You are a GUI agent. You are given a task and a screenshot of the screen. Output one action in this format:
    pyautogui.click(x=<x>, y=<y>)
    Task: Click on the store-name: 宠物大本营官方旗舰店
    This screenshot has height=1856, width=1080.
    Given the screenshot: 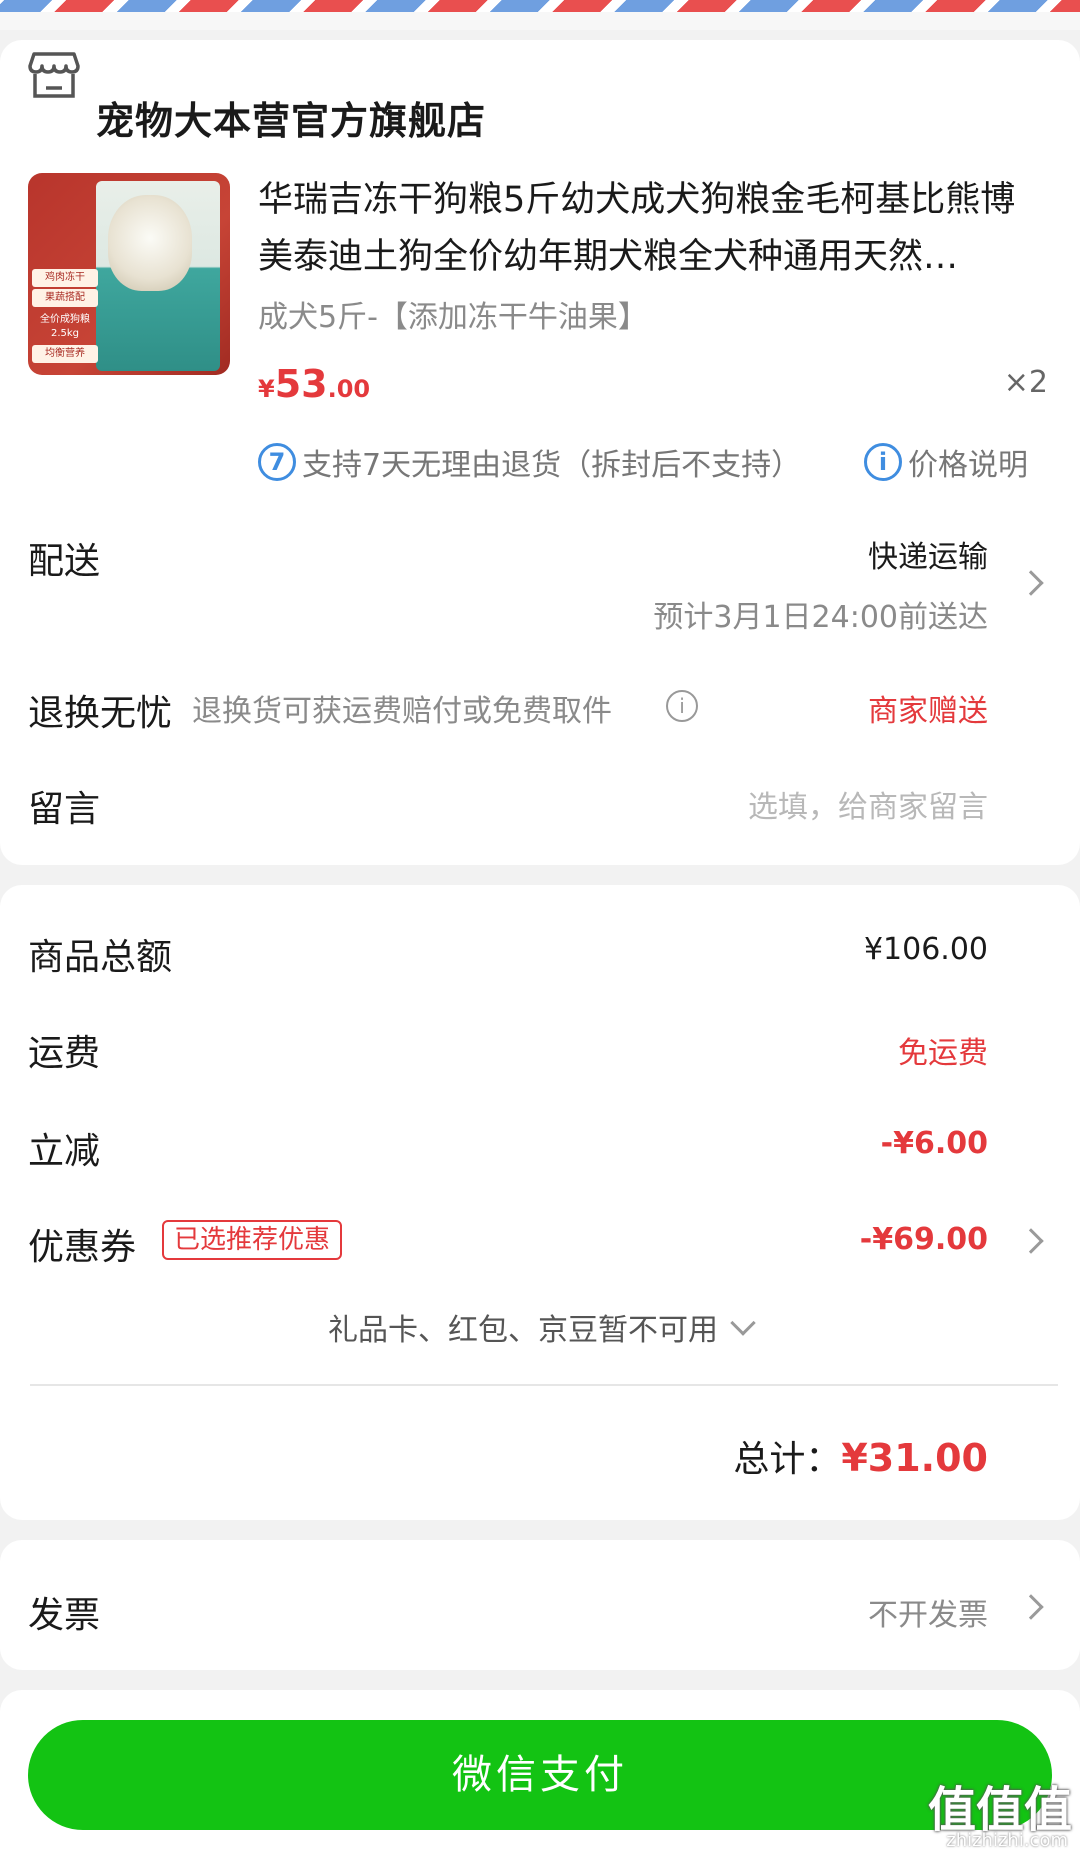 What is the action you would take?
    pyautogui.click(x=291, y=117)
    